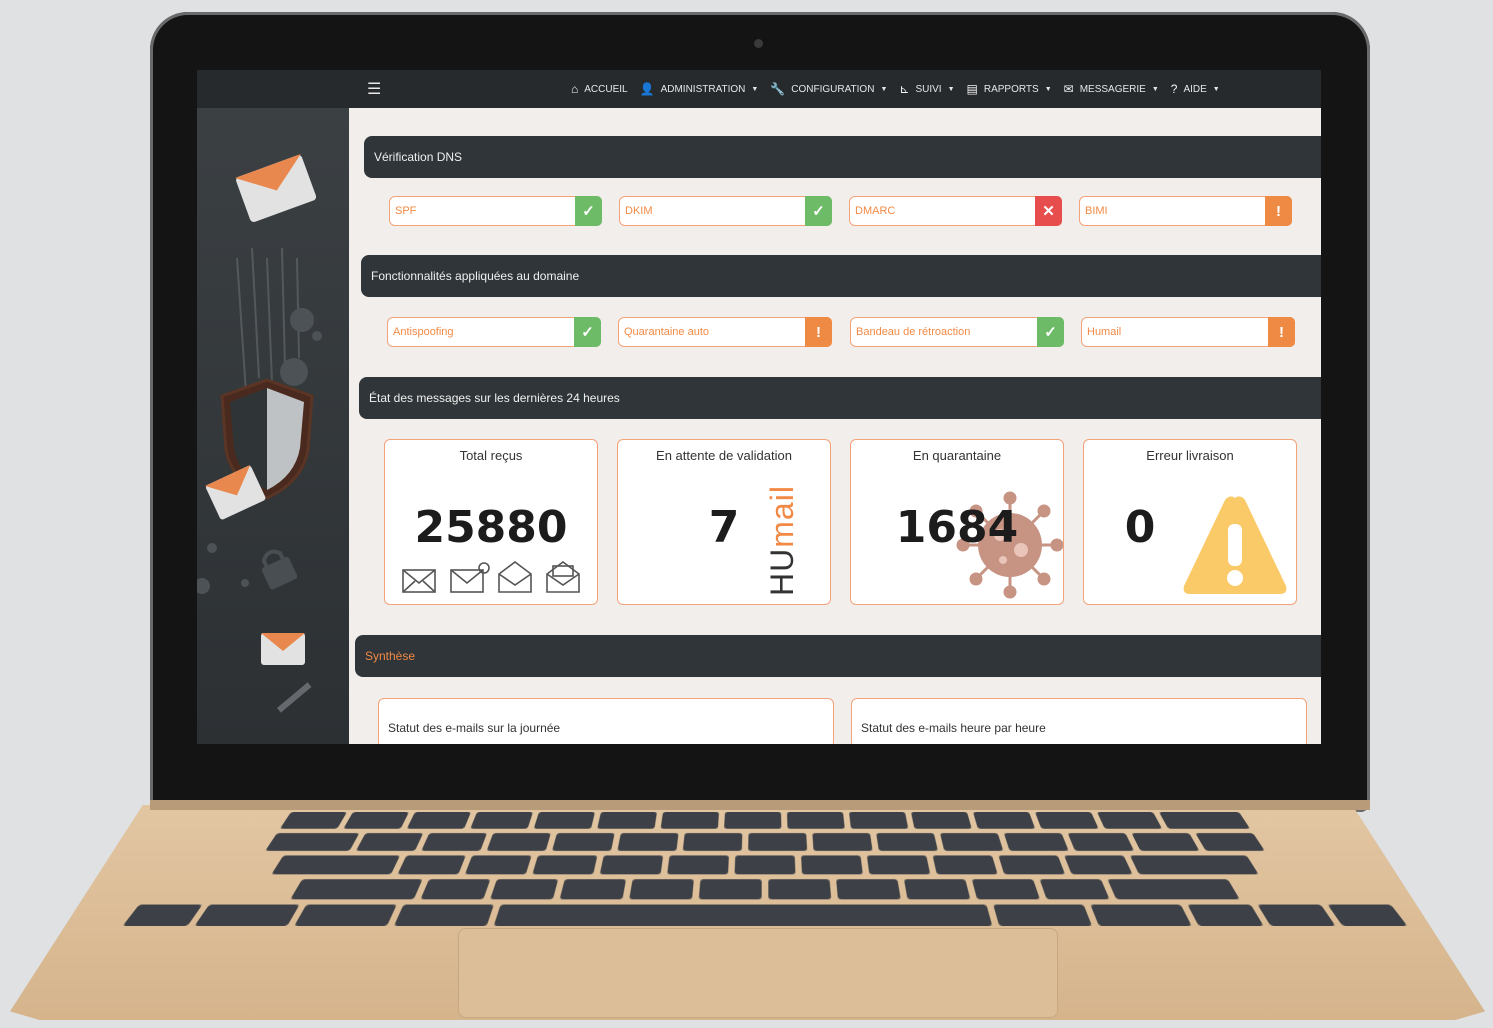 This screenshot has height=1028, width=1493. What do you see at coordinates (606, 721) in the screenshot?
I see `panel-statut-journee: Statut des e-mails sur la journée` at bounding box center [606, 721].